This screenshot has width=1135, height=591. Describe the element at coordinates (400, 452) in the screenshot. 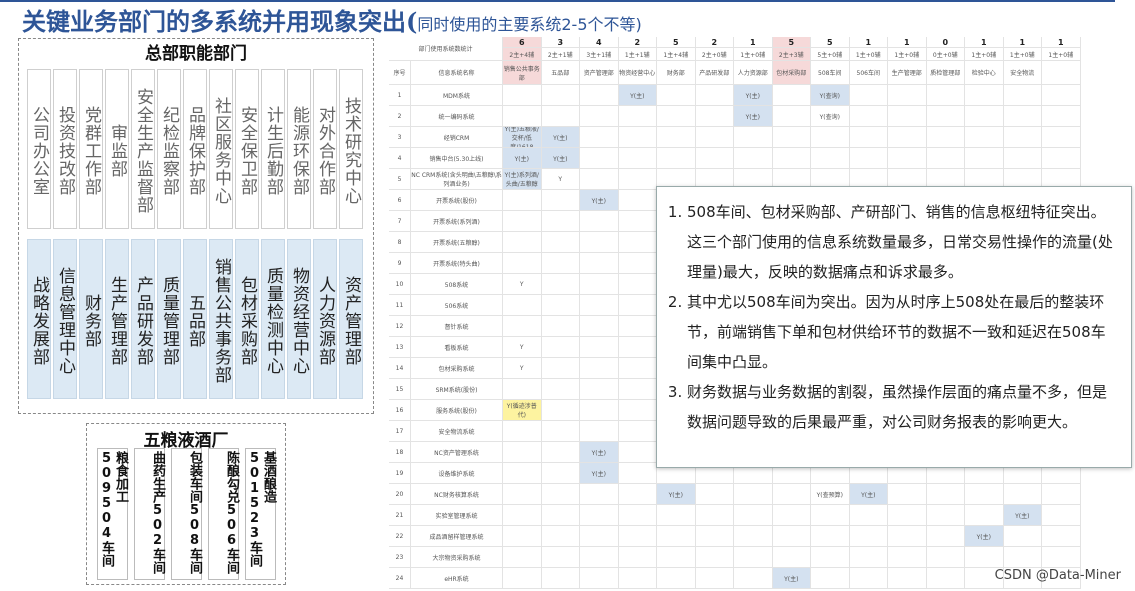

I see `row-seq: 18` at that location.